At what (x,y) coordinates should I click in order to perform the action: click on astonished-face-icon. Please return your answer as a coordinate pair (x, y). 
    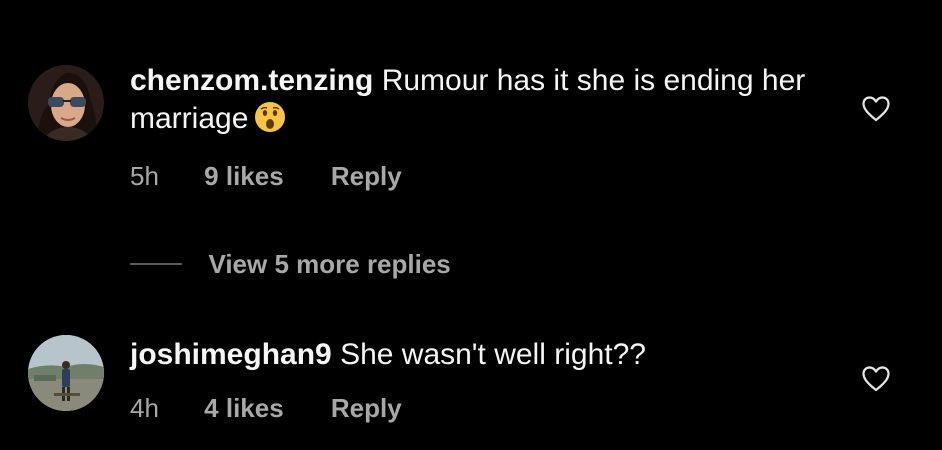
    Looking at the image, I should click on (270, 122).